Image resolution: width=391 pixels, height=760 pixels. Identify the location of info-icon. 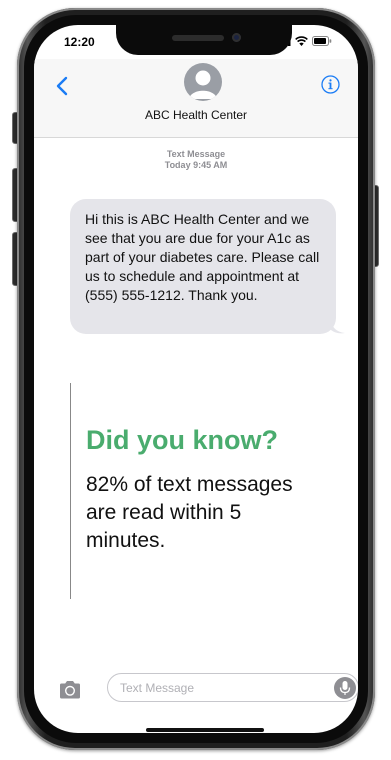
(330, 84).